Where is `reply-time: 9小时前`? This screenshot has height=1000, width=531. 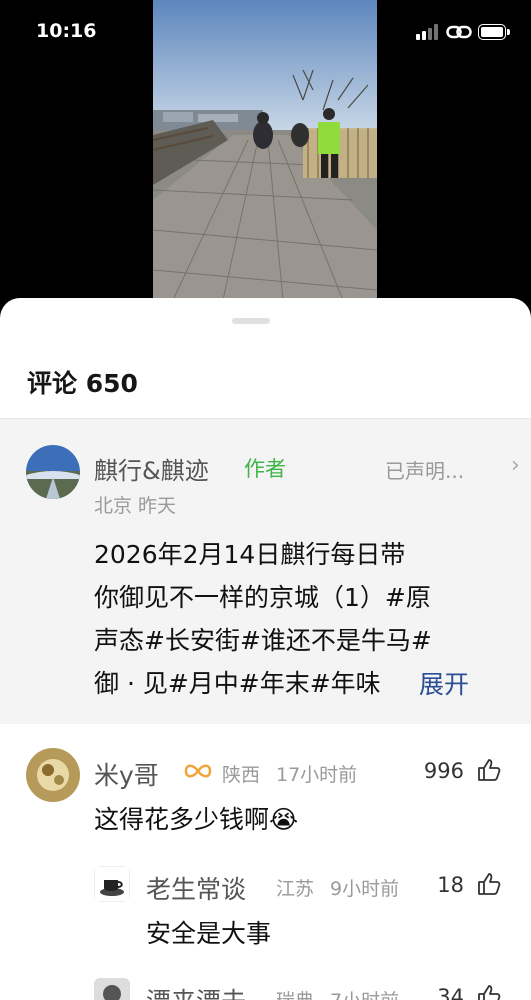
reply-time: 9小时前 is located at coordinates (365, 889).